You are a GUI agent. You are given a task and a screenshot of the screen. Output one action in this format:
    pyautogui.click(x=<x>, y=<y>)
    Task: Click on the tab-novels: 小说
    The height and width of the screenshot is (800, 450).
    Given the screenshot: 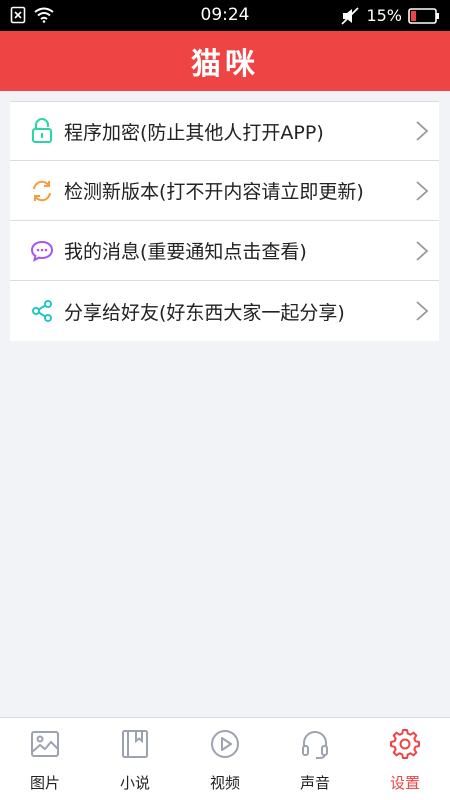 What is the action you would take?
    pyautogui.click(x=135, y=759)
    